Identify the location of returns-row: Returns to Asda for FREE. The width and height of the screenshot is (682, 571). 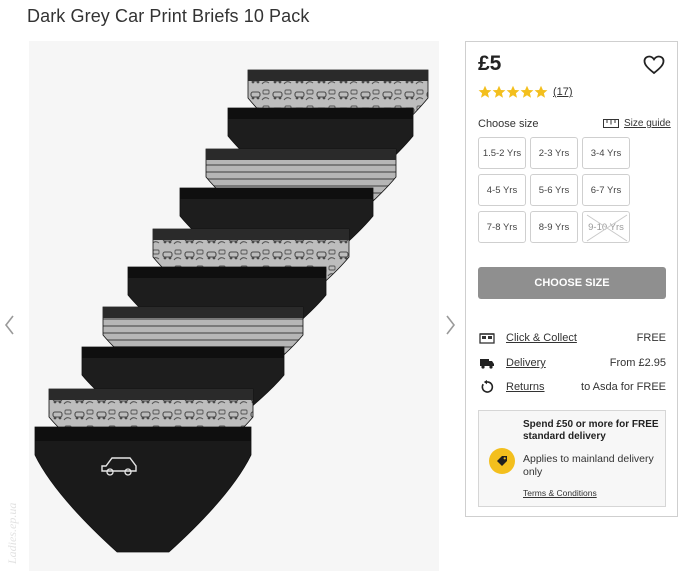
(572, 387).